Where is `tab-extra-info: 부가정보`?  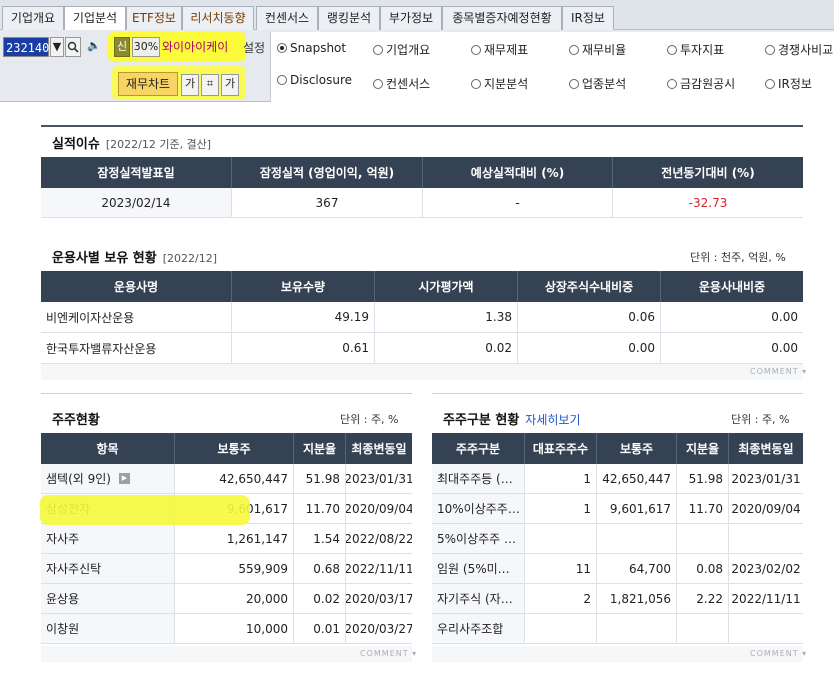 tab-extra-info: 부가정보 is located at coordinates (411, 18).